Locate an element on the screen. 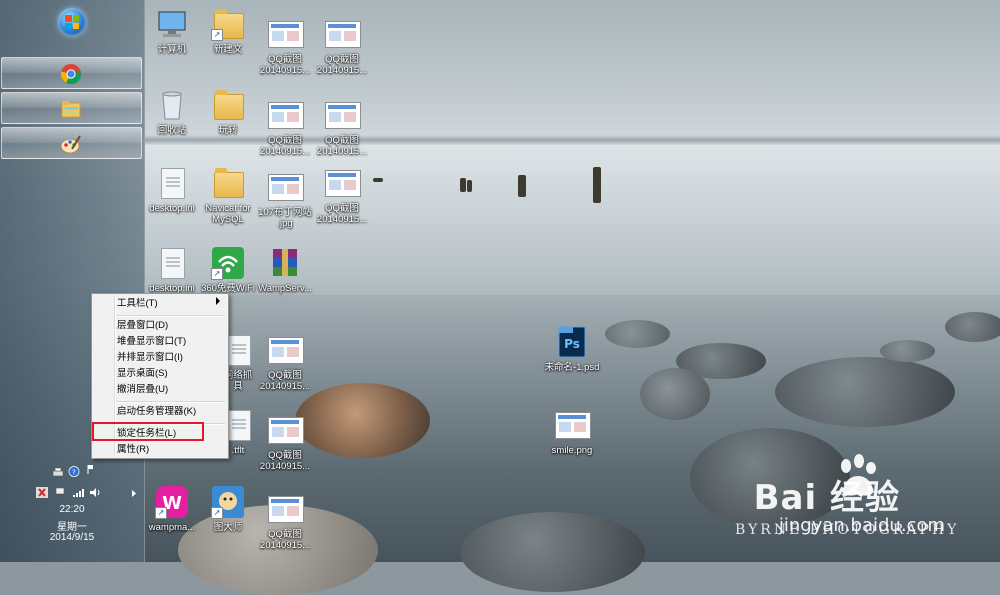  app-icon: ↗ is located at coordinates (228, 502).